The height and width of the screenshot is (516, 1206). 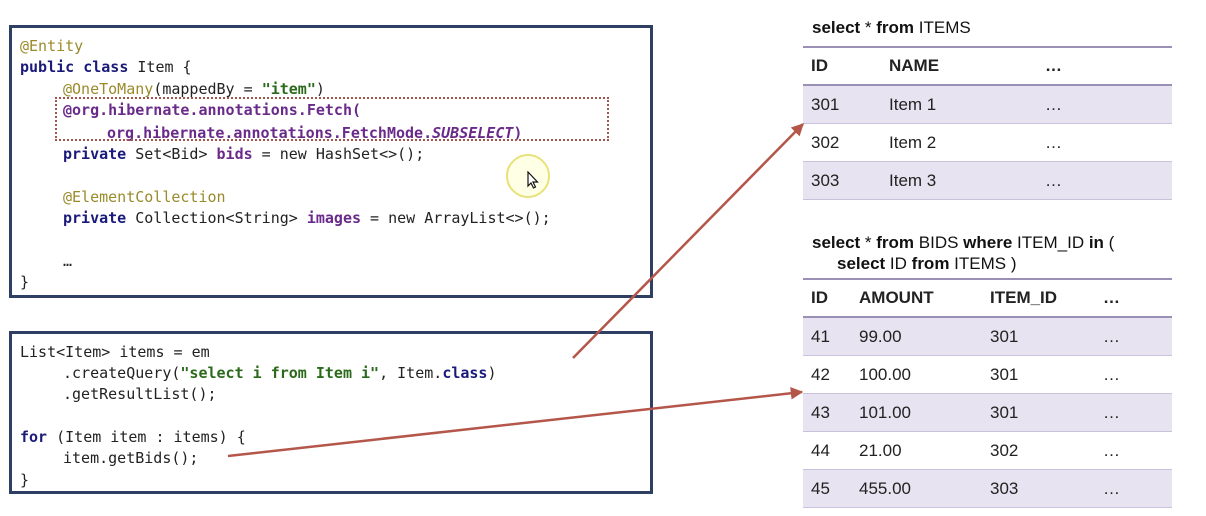 What do you see at coordinates (515, 422) in the screenshot?
I see `arrow-getbids-to-bids` at bounding box center [515, 422].